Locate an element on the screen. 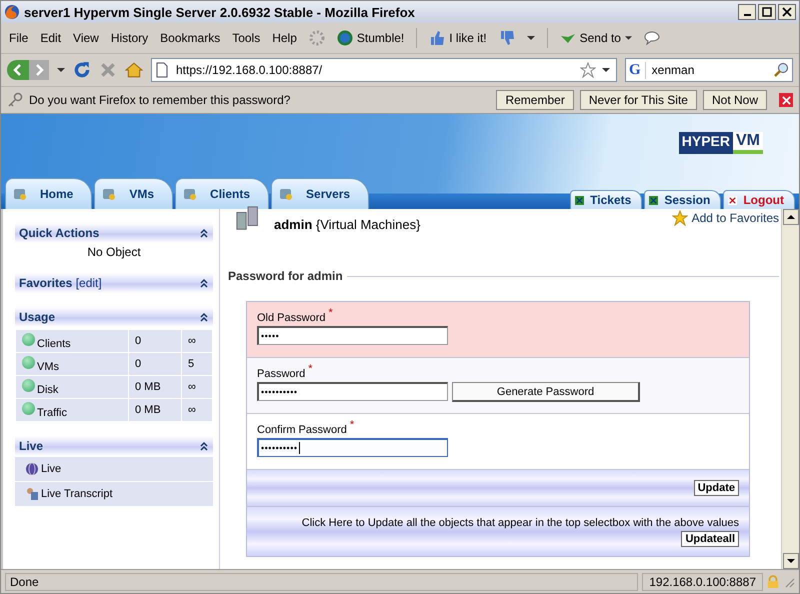  update-button: Update is located at coordinates (716, 488).